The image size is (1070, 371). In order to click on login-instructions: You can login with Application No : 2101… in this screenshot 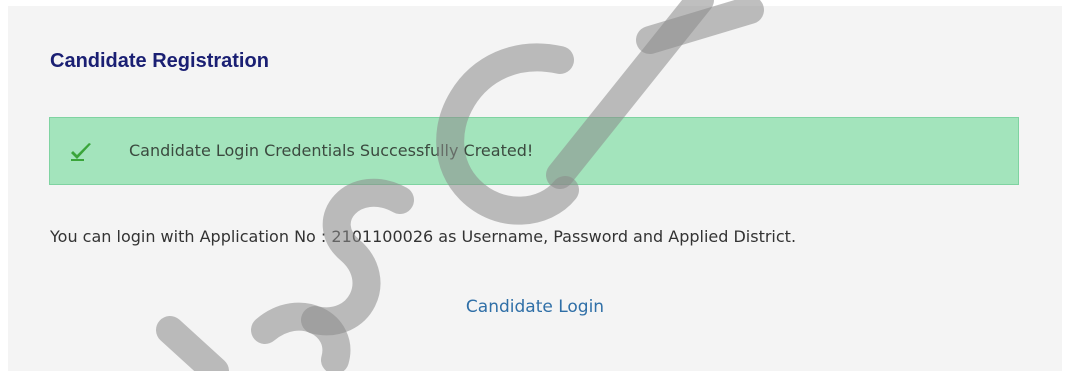, I will do `click(423, 236)`.